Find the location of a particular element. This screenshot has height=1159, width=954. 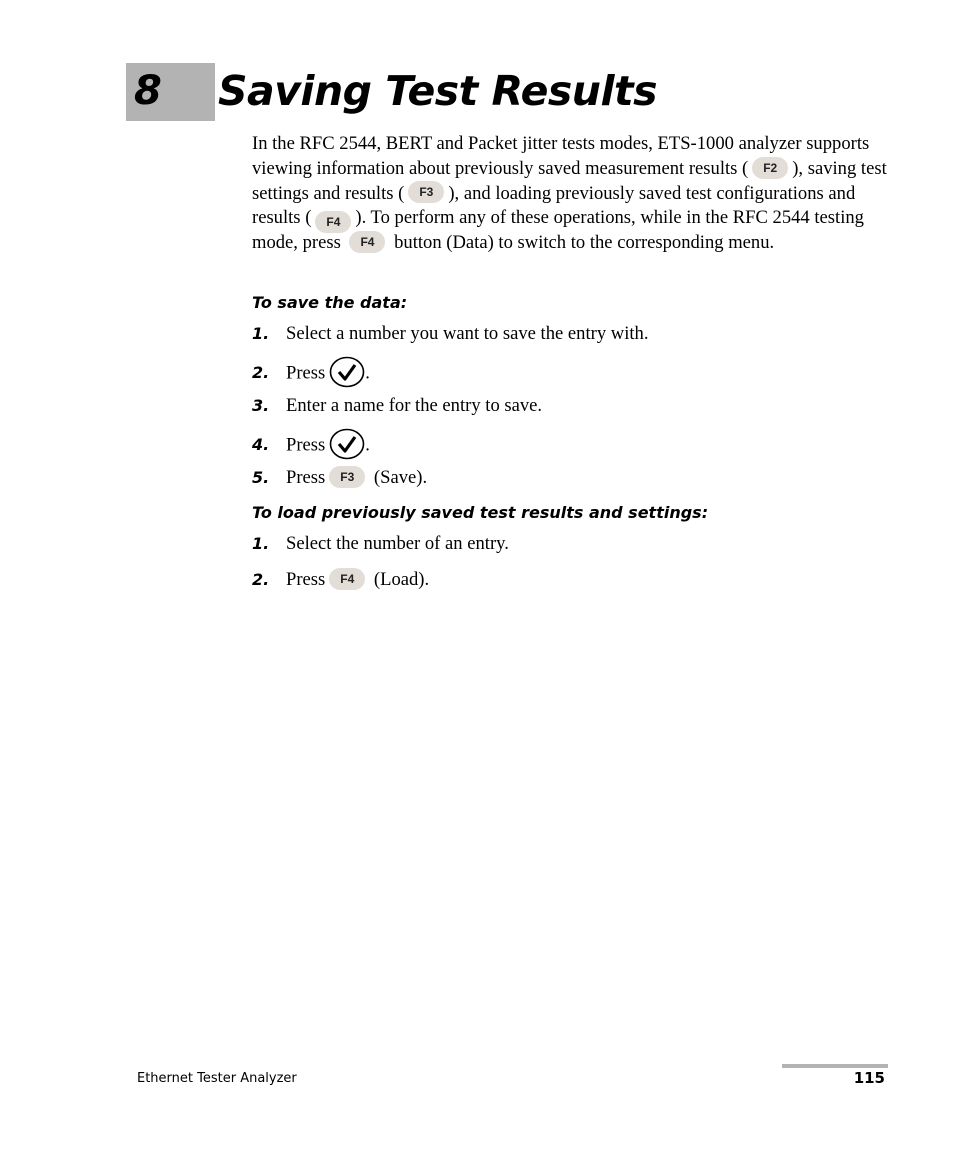

f2-key-icon: F2 is located at coordinates (770, 167).